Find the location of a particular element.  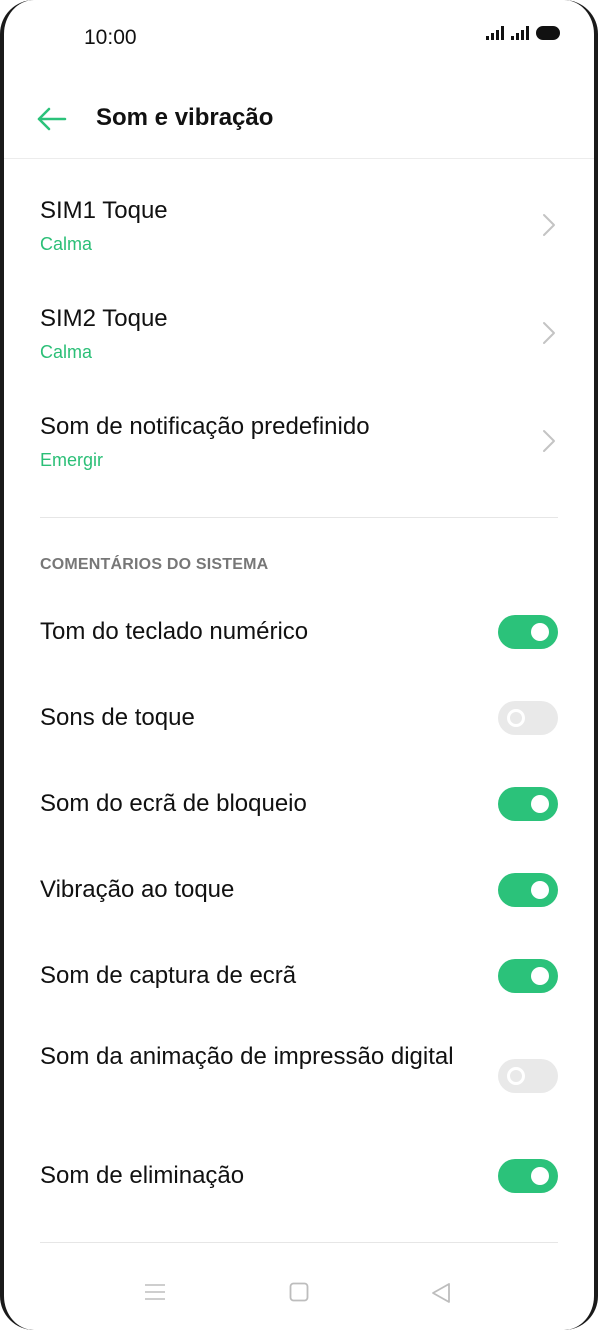

status-icons is located at coordinates (523, 33).